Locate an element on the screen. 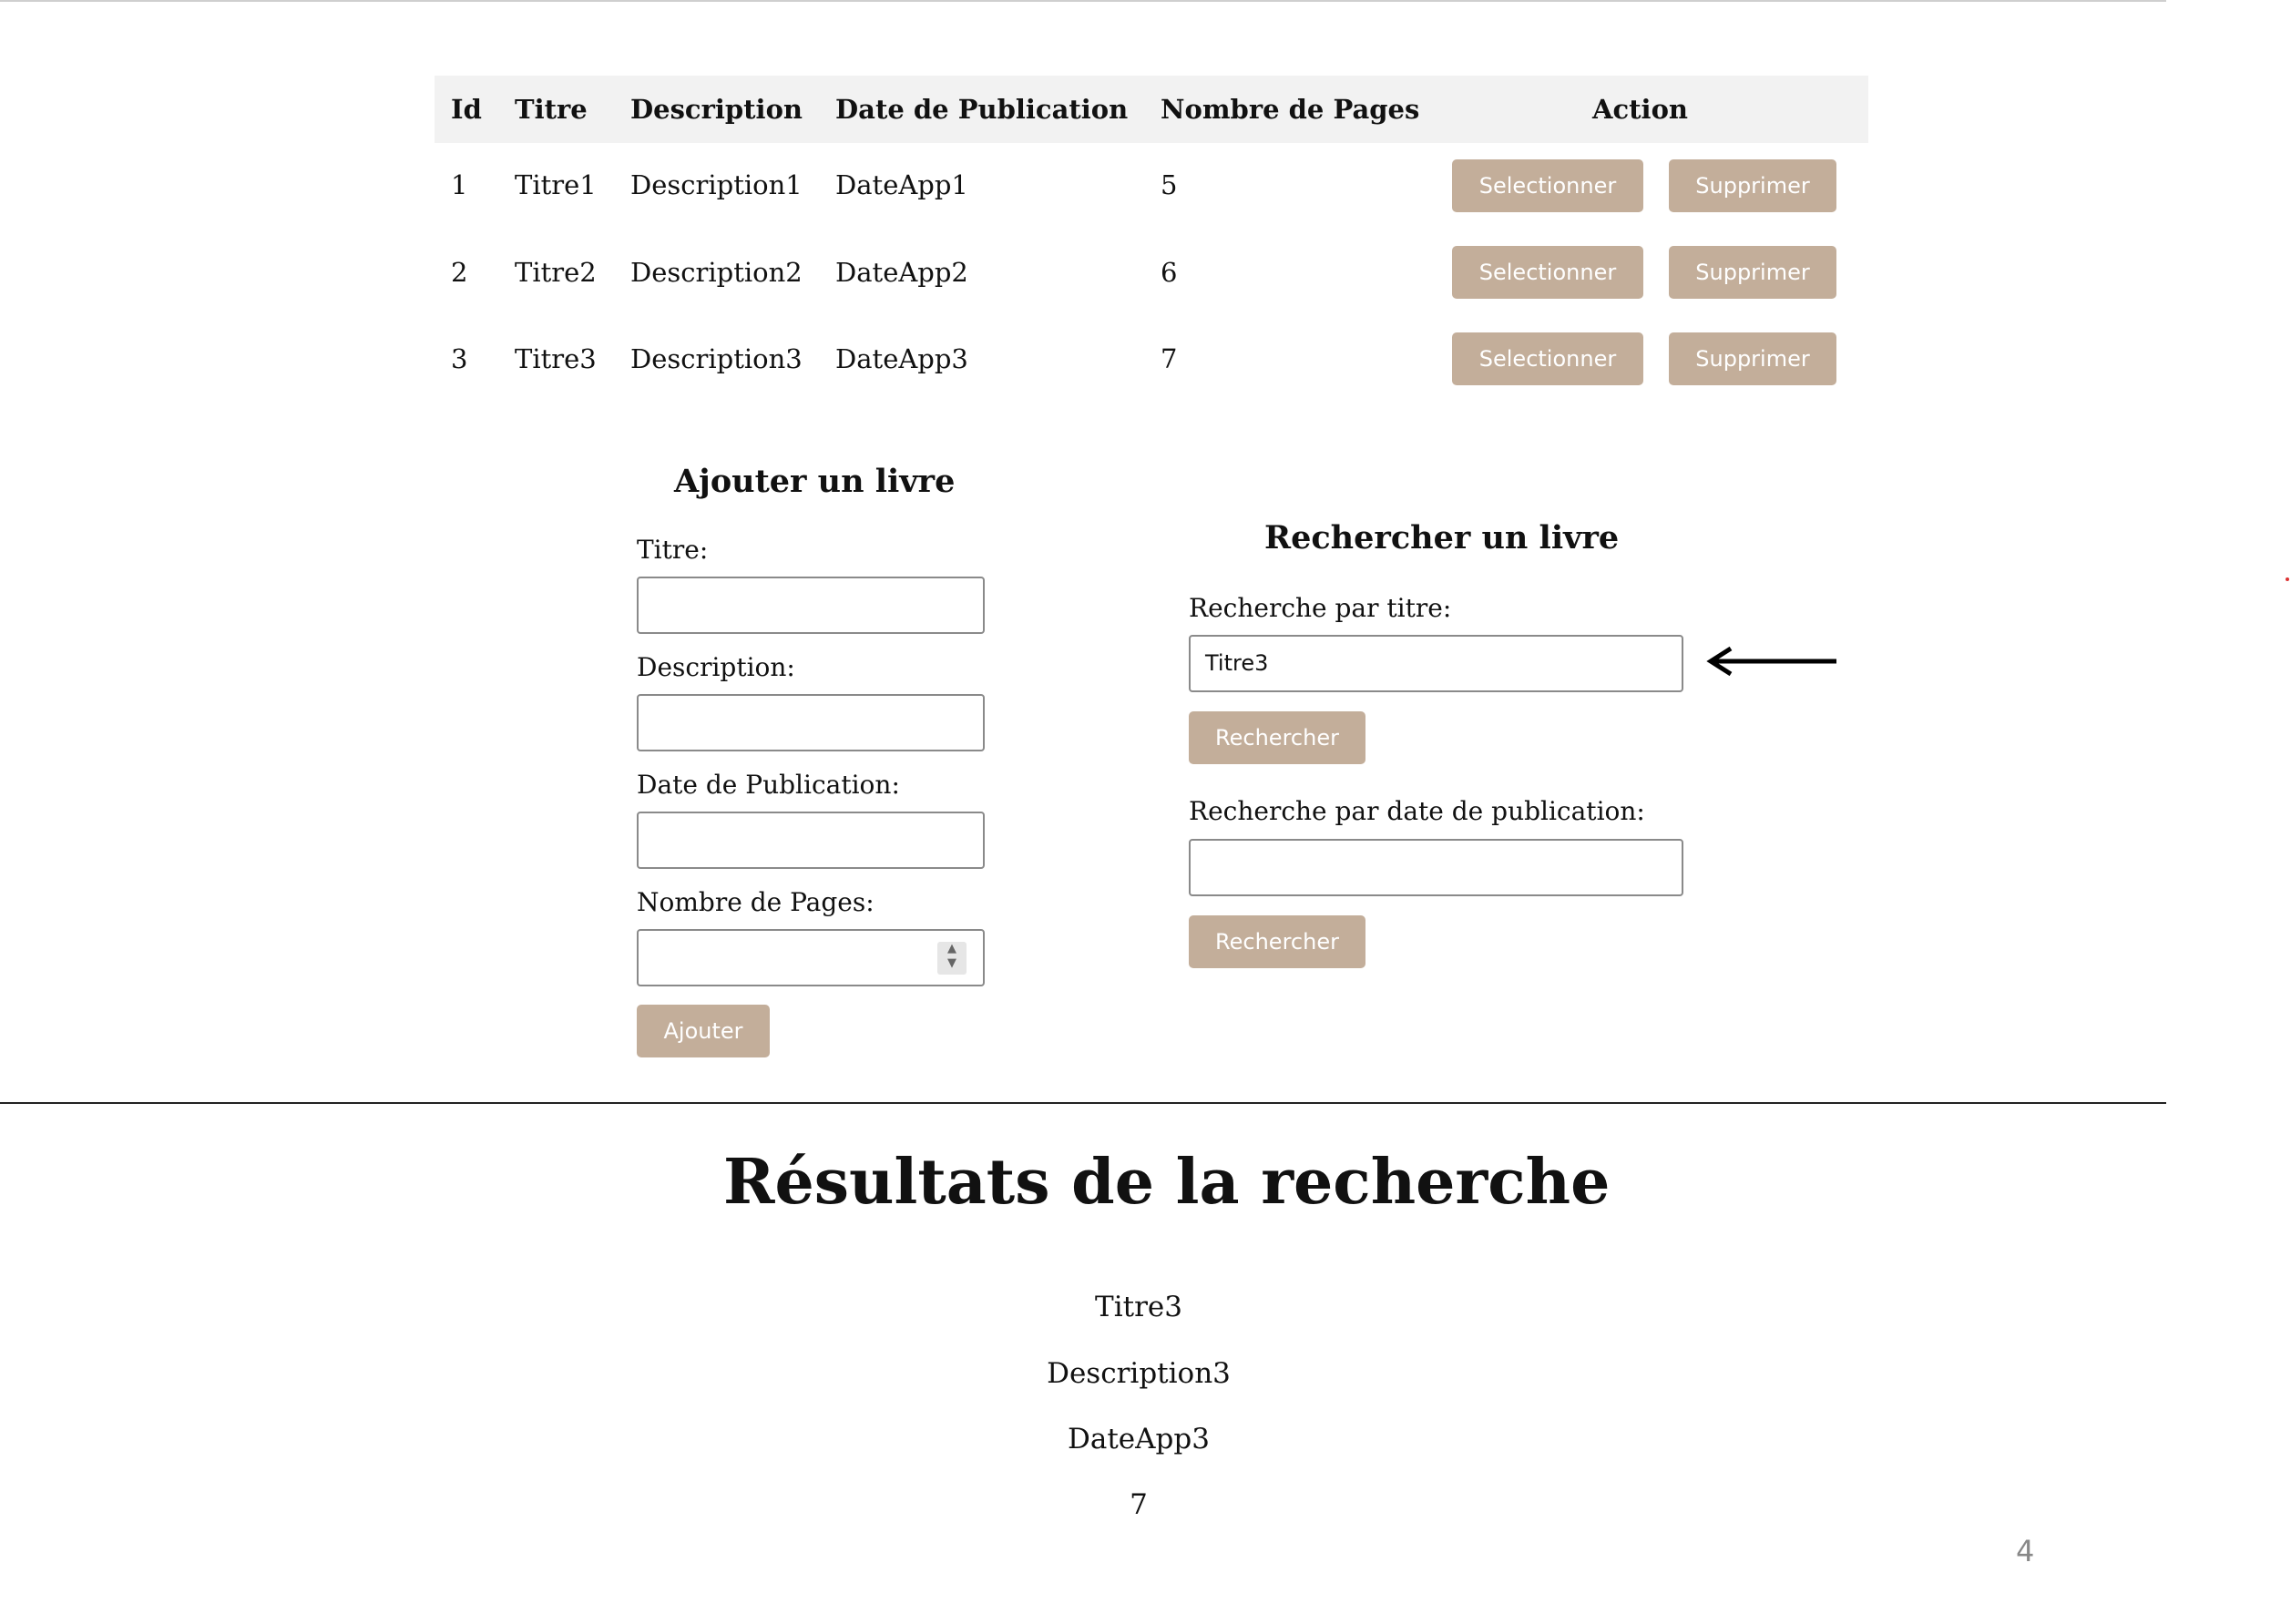  cell-date: DateApp2 is located at coordinates (901, 272).